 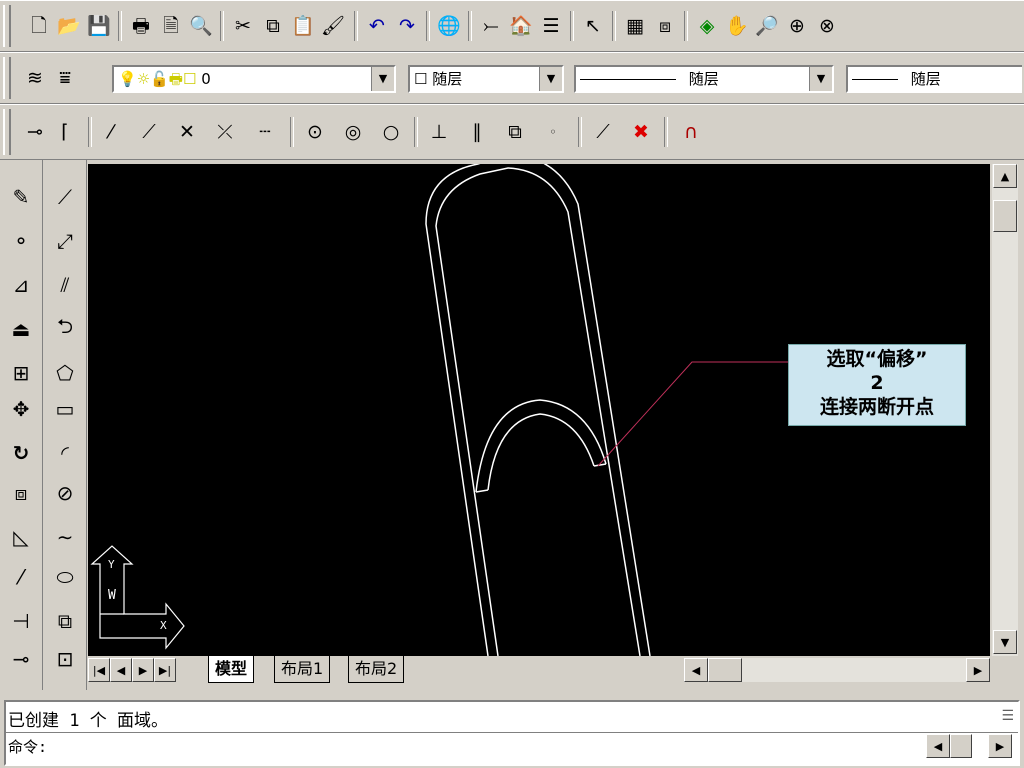 What do you see at coordinates (938, 746) in the screenshot?
I see `cmd-scroll-left-button: ◀` at bounding box center [938, 746].